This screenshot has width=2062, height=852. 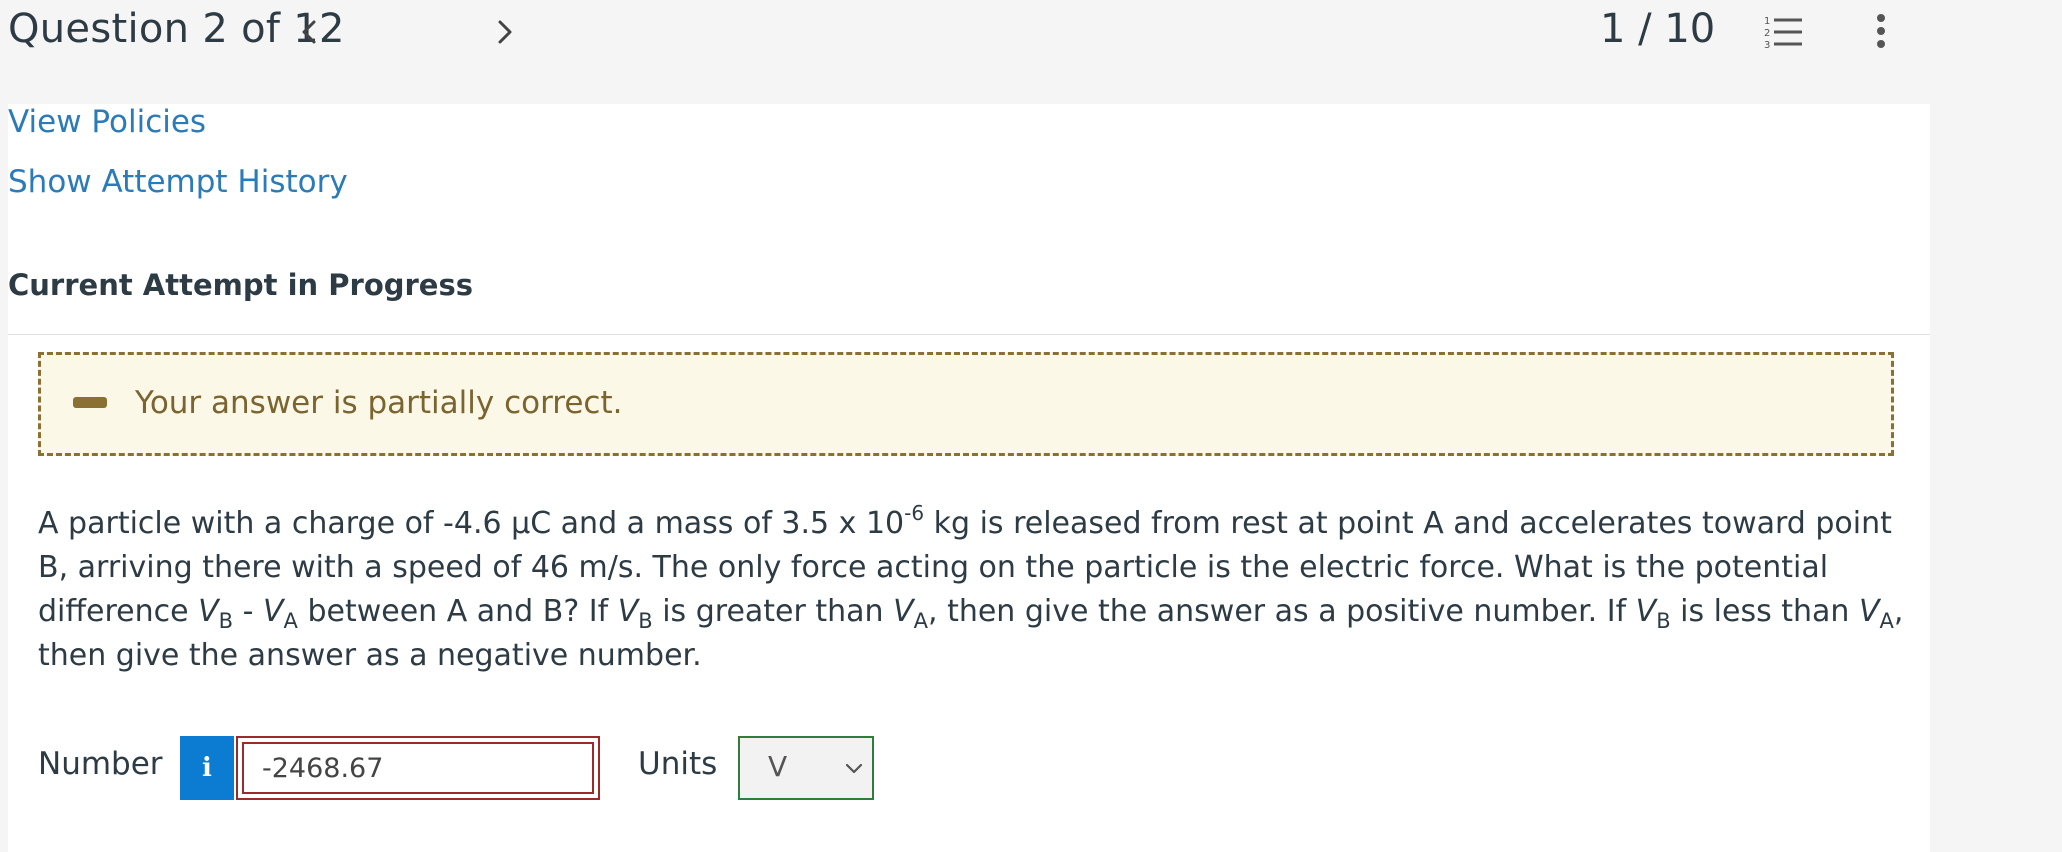 I want to click on question-counter: 1 / 10, so click(x=1658, y=29).